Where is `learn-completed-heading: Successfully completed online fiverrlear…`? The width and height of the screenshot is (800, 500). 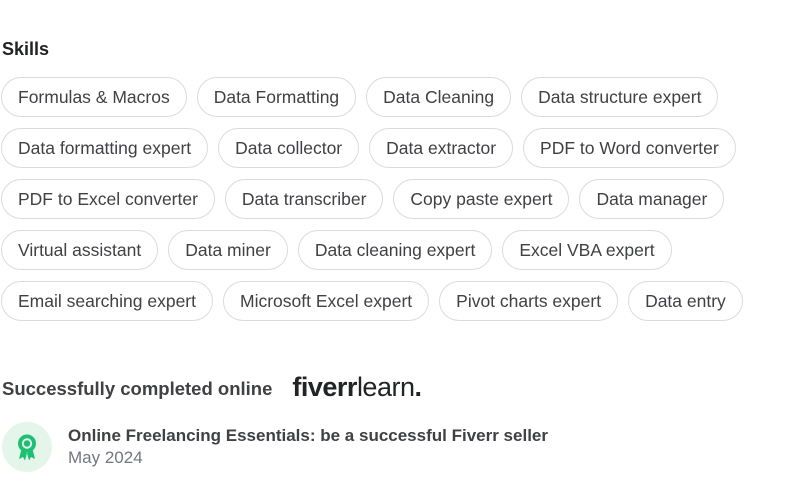
learn-completed-heading: Successfully completed online fiverrlear… is located at coordinates (212, 387).